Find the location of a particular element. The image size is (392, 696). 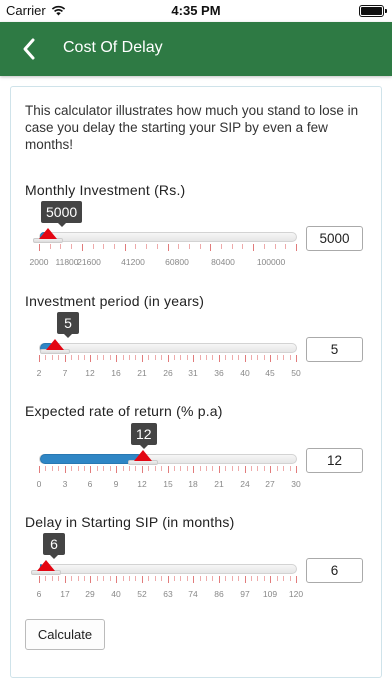

monthly-investment-bubble: 5000 is located at coordinates (62, 214).